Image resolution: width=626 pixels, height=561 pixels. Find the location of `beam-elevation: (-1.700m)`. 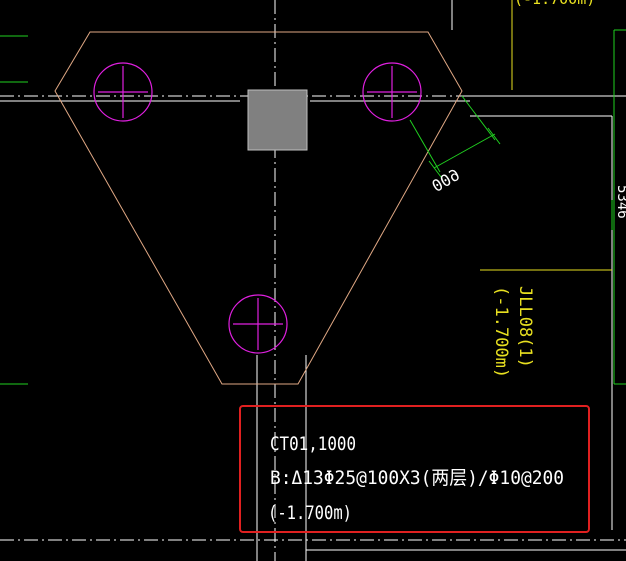

beam-elevation: (-1.700m) is located at coordinates (501, 332).